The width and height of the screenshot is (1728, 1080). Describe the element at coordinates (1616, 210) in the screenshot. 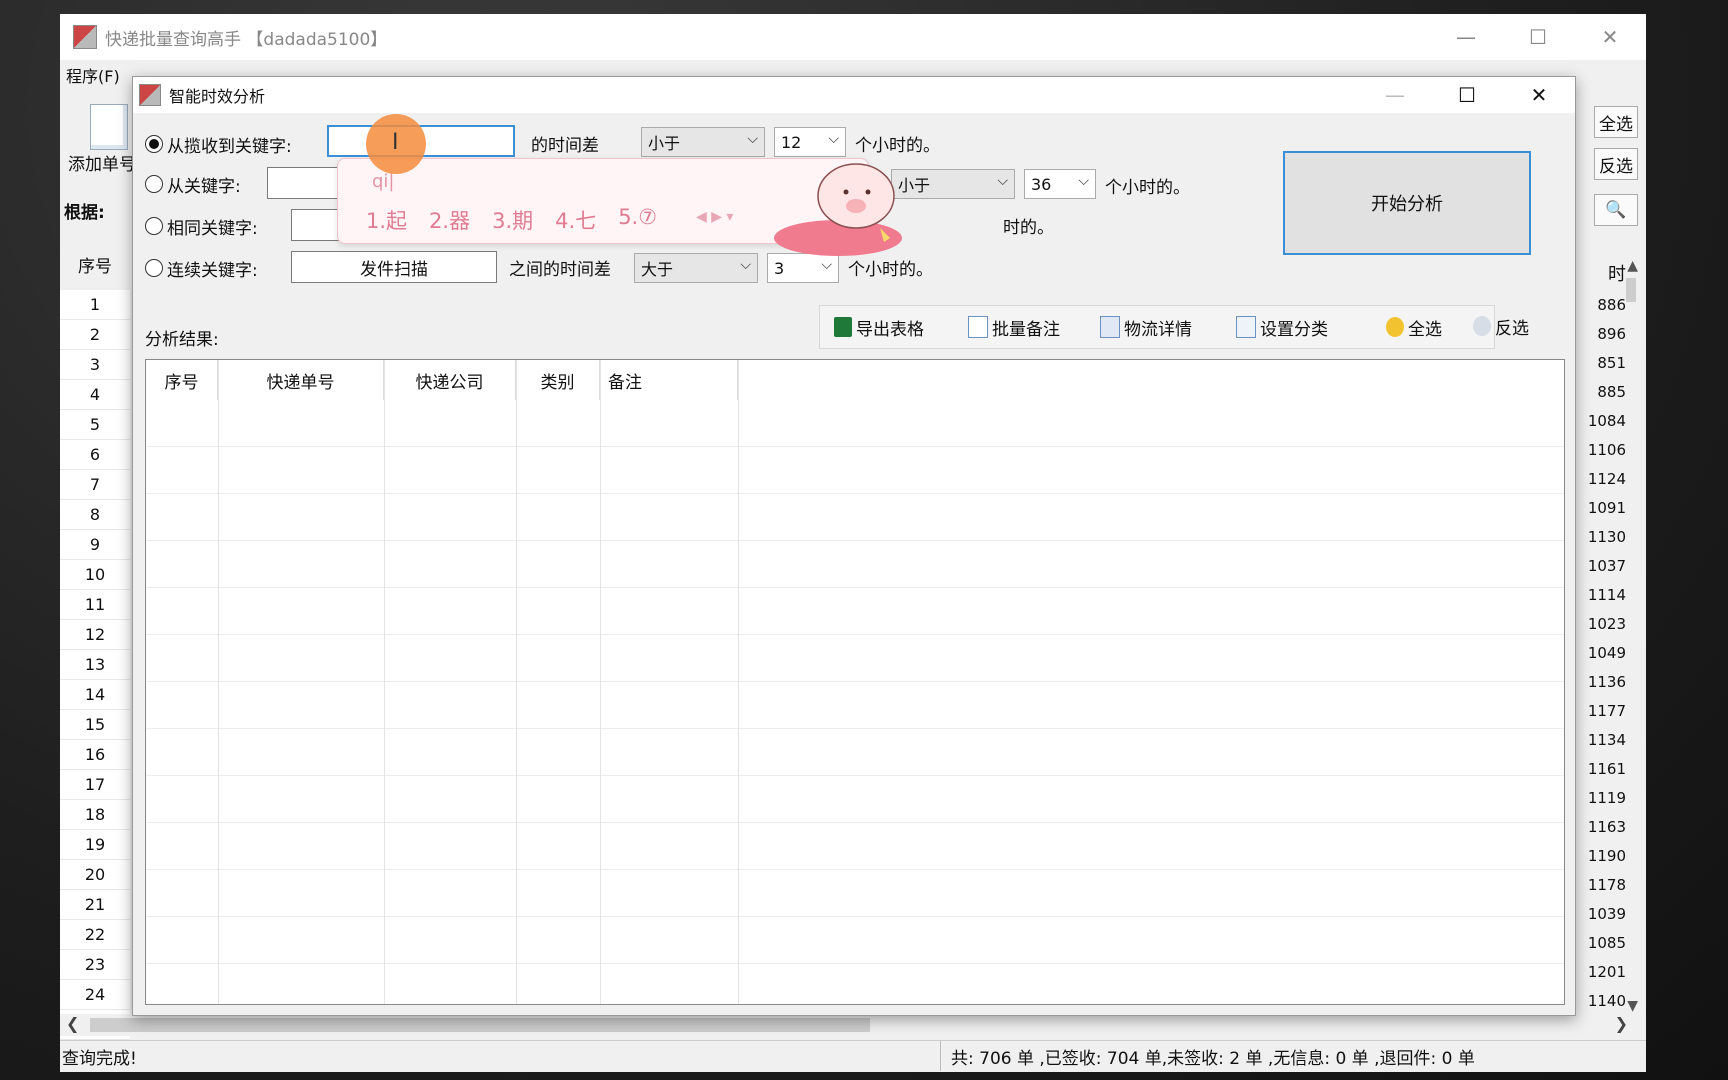

I see `search-icon: 🔍` at that location.